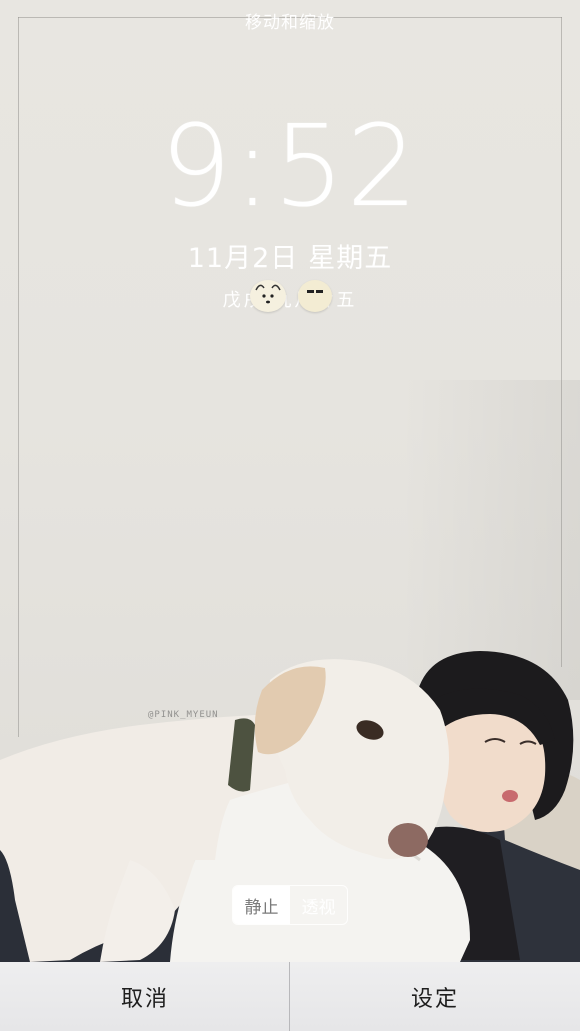  What do you see at coordinates (290, 300) in the screenshot?
I see `lunar-date: 戊戌 九月廿五` at bounding box center [290, 300].